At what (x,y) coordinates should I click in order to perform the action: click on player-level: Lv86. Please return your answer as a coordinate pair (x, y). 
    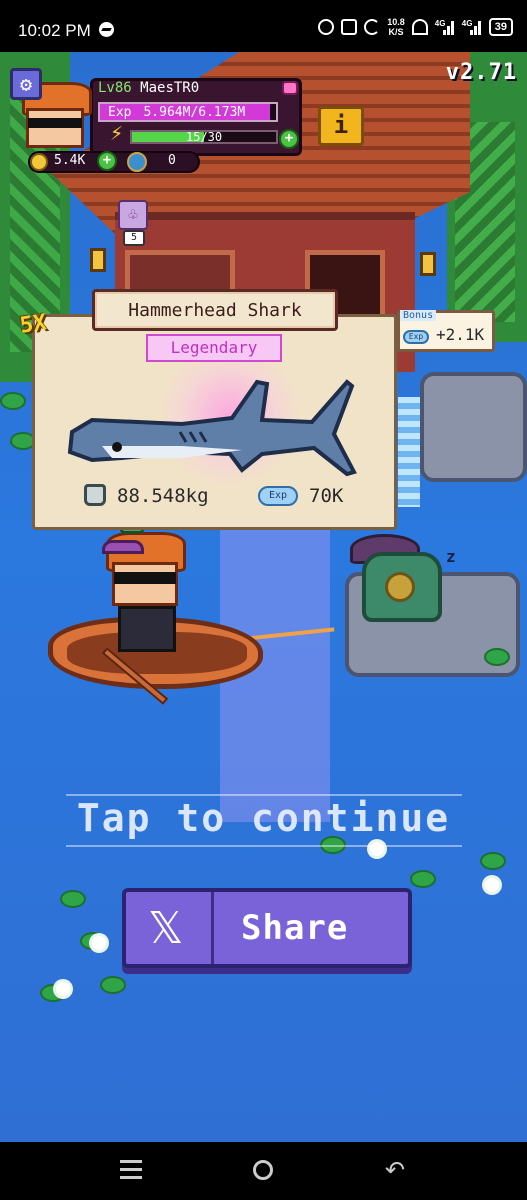
    Looking at the image, I should click on (115, 88).